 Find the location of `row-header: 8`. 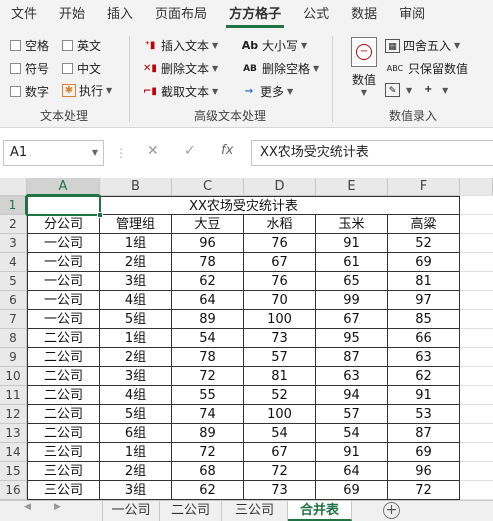

row-header: 8 is located at coordinates (13, 338).